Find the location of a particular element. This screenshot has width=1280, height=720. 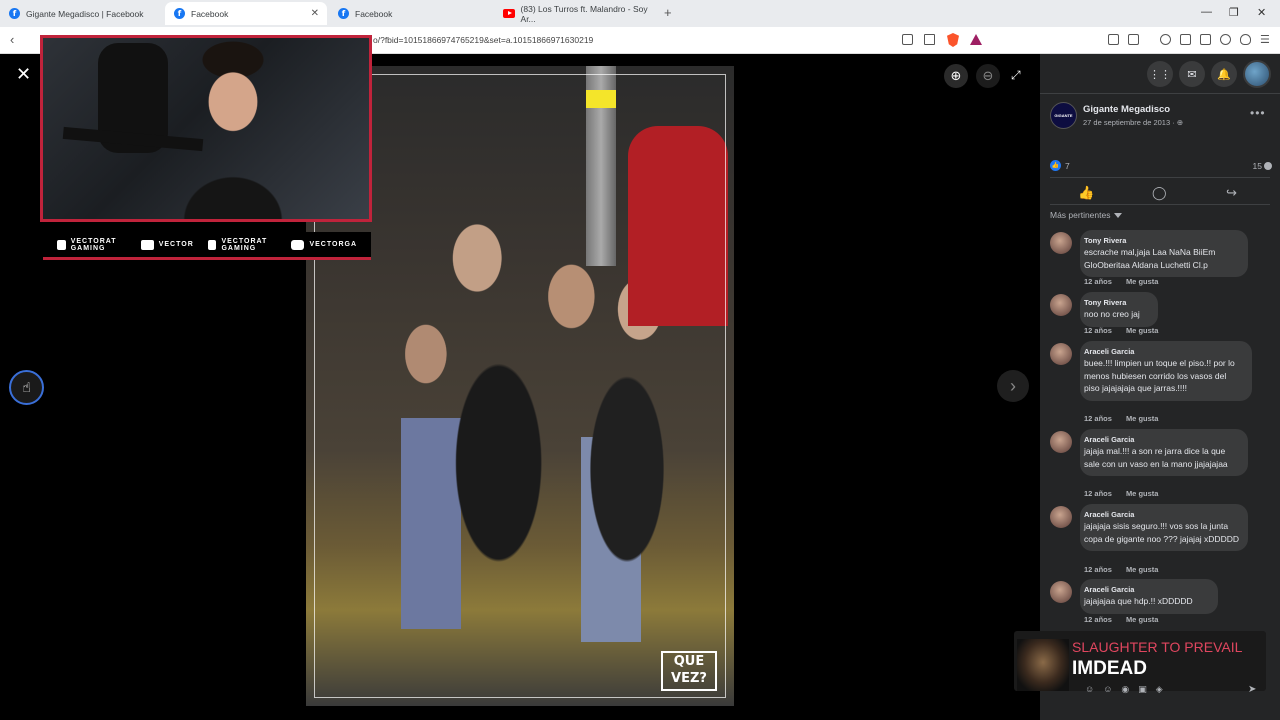

share-button-icon: ↪ is located at coordinates (1231, 193).